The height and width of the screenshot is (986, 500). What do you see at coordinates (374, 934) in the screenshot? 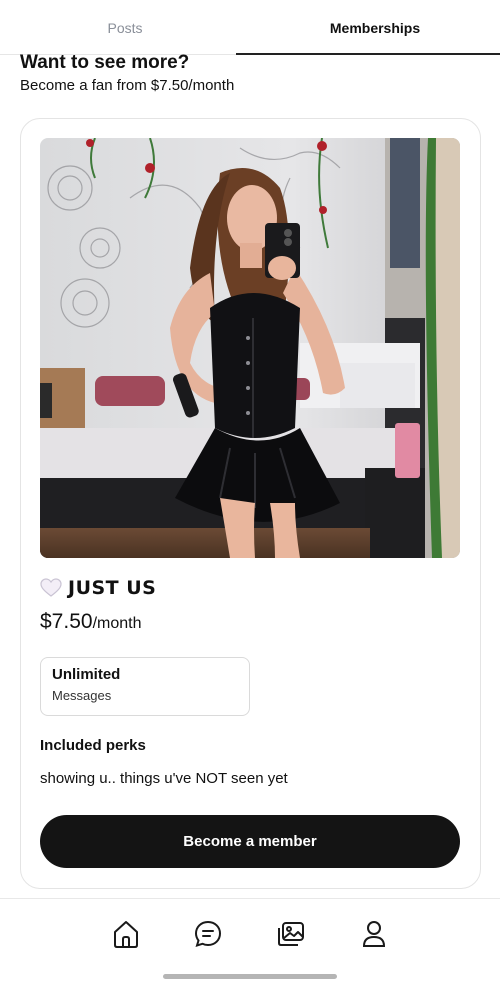
I see `profile-icon` at bounding box center [374, 934].